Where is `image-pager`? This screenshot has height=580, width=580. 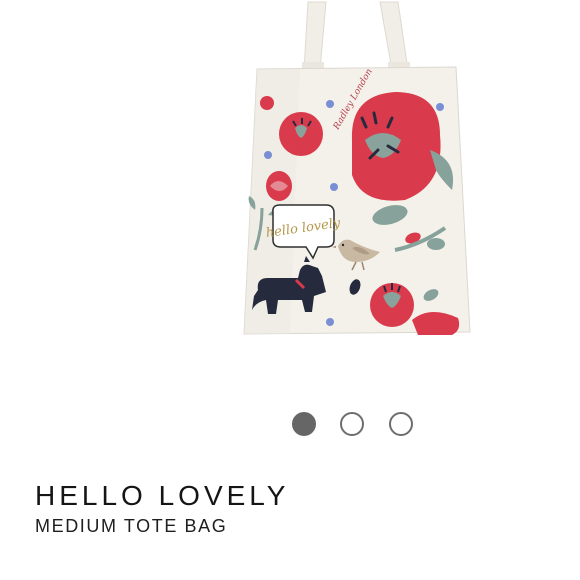 image-pager is located at coordinates (290, 424).